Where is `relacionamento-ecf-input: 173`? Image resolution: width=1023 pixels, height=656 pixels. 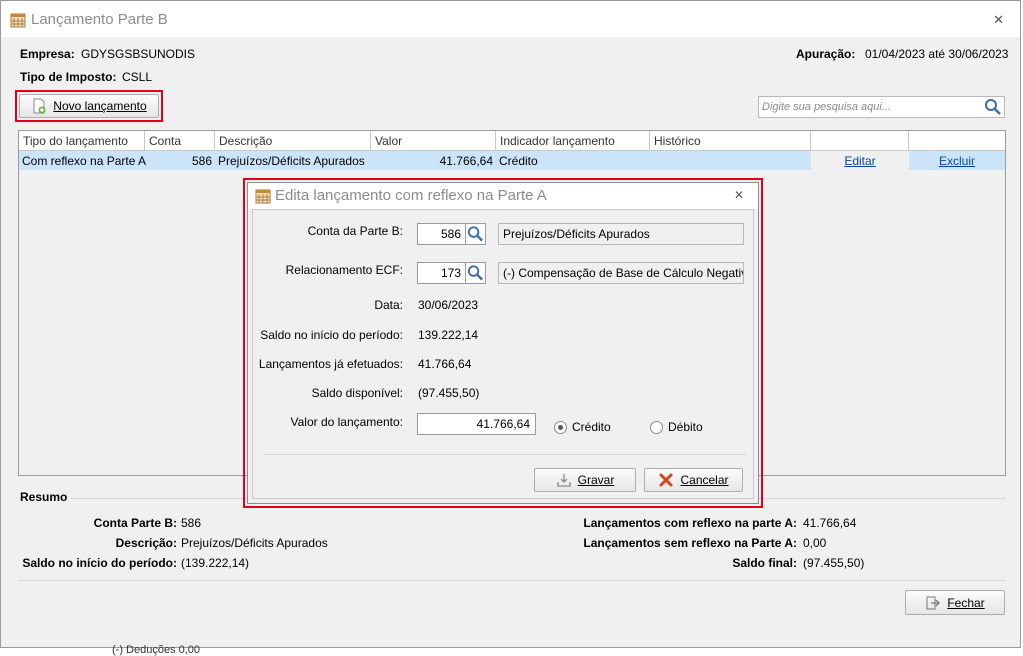 relacionamento-ecf-input: 173 is located at coordinates (442, 273).